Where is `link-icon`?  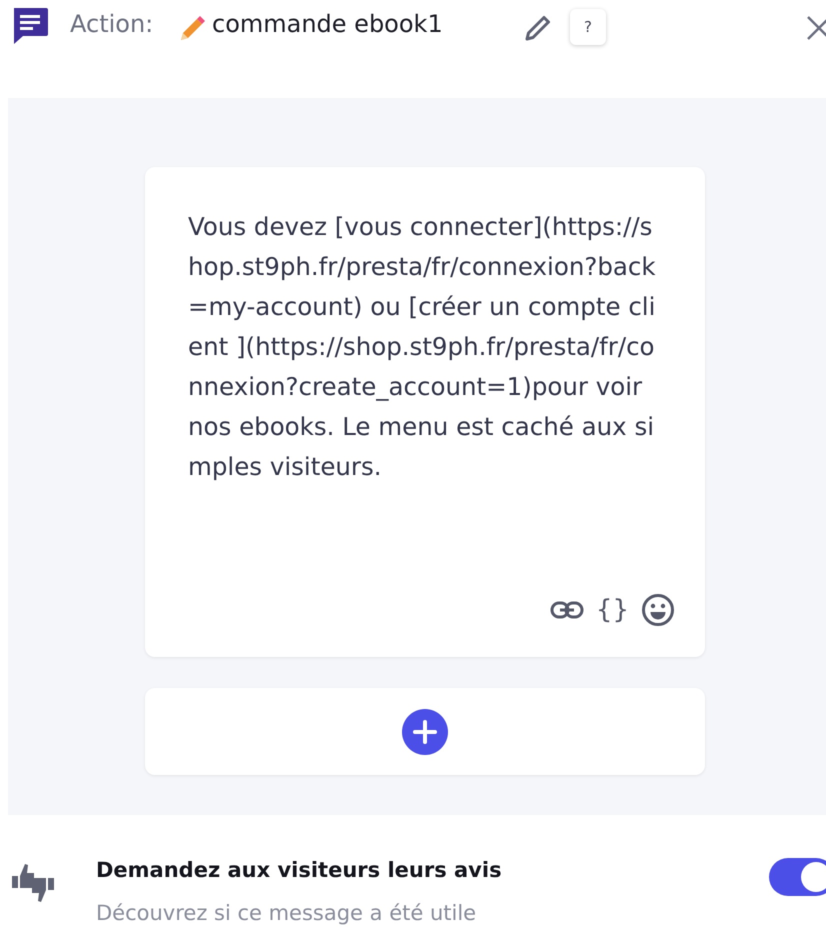 link-icon is located at coordinates (567, 610).